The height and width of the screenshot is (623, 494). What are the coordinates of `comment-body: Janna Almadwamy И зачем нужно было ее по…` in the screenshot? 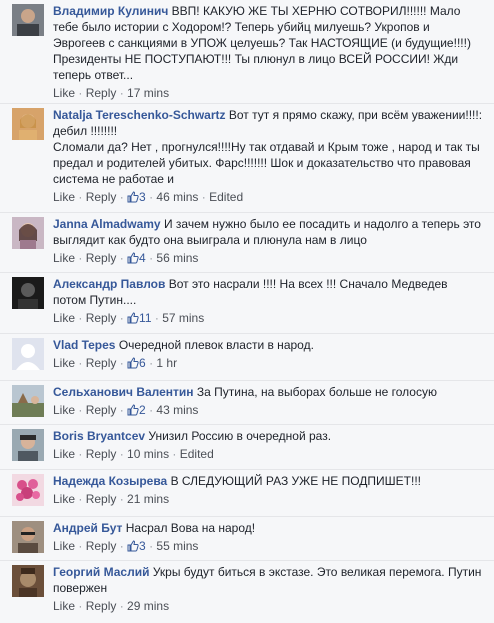 It's located at (268, 241).